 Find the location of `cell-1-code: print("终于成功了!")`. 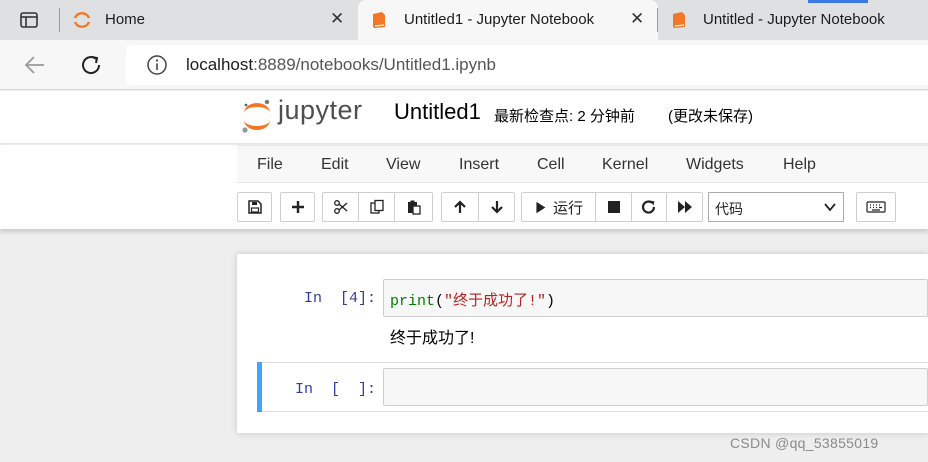

cell-1-code: print("终于成功了!") is located at coordinates (472, 299).